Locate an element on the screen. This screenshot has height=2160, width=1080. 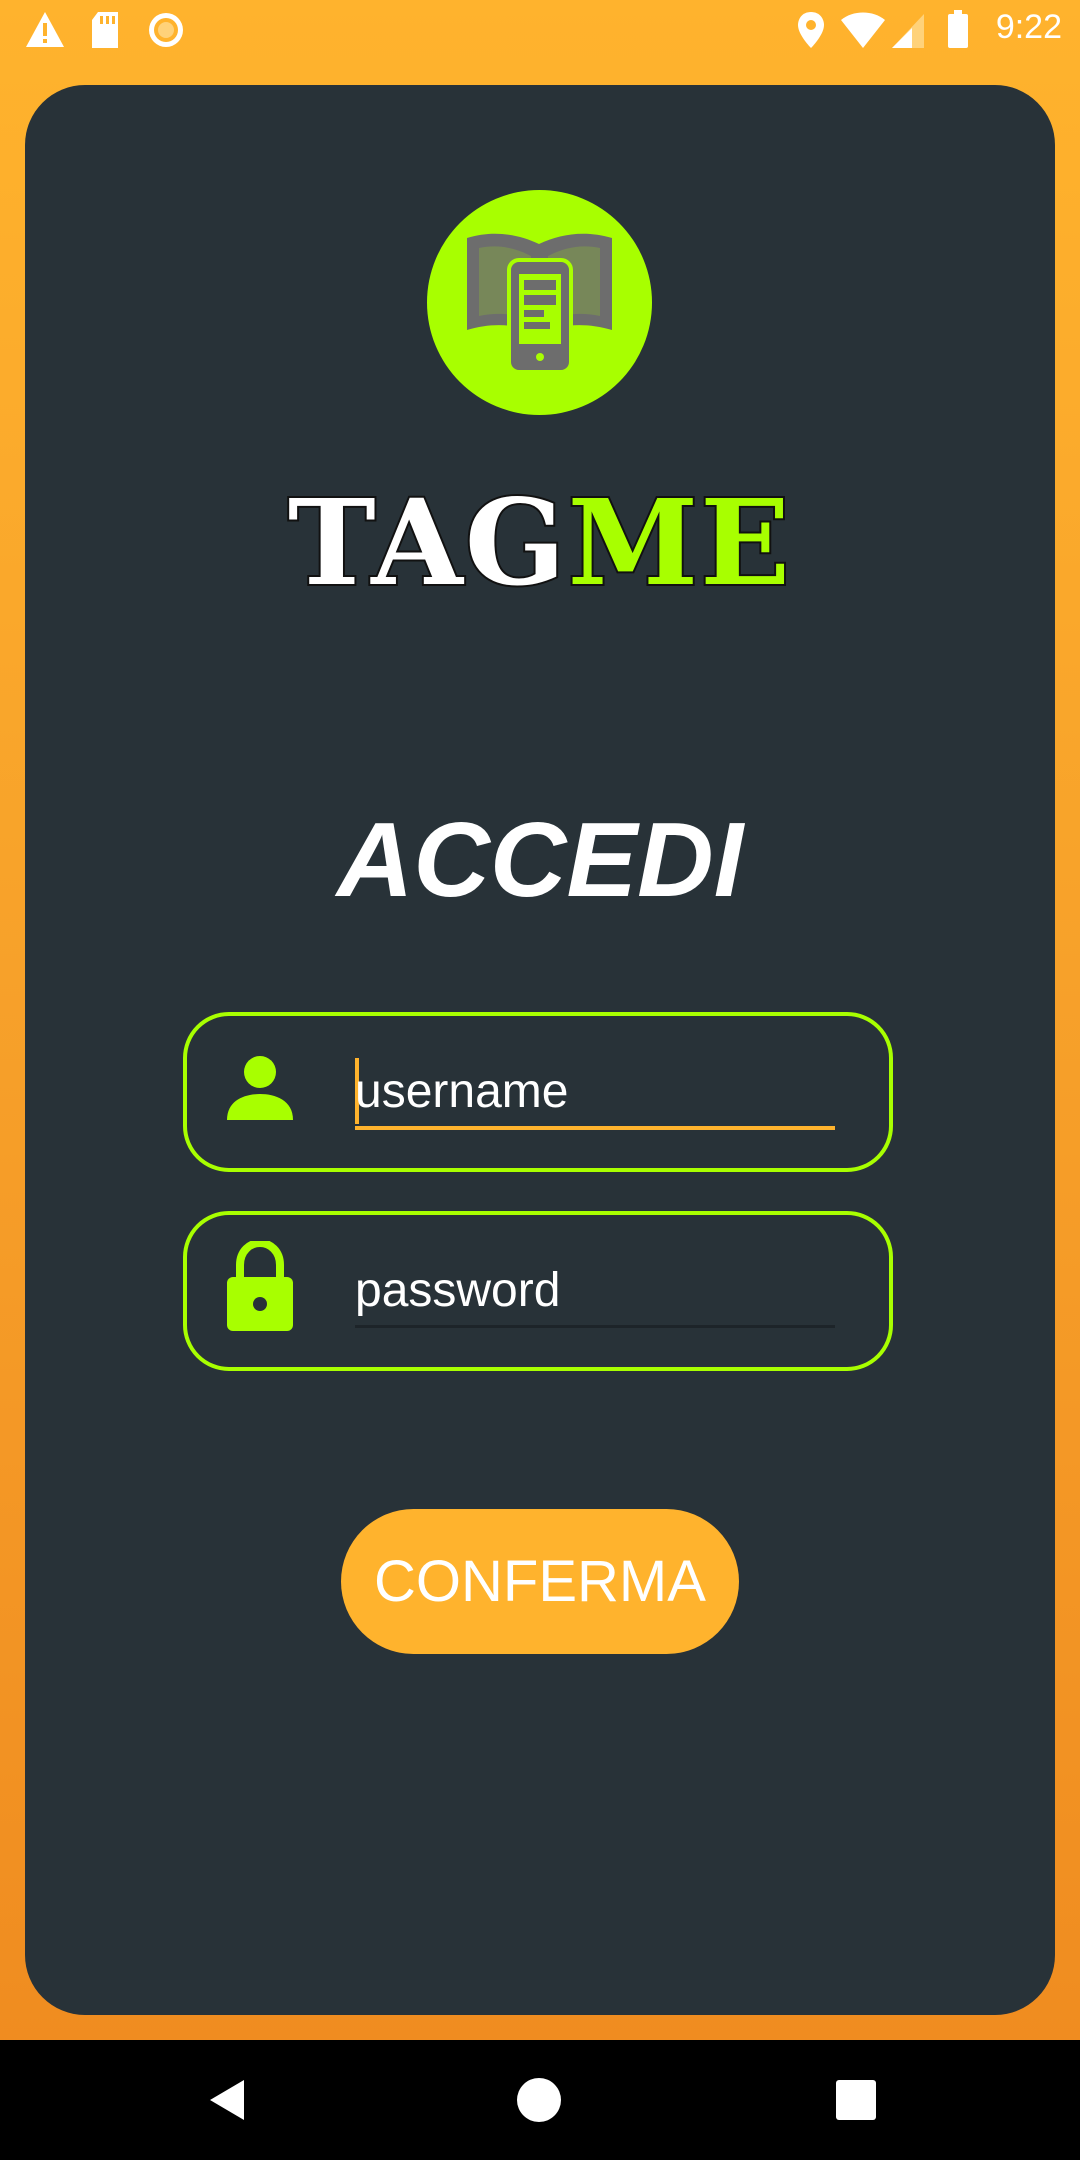
warning-icon is located at coordinates (45, 32).